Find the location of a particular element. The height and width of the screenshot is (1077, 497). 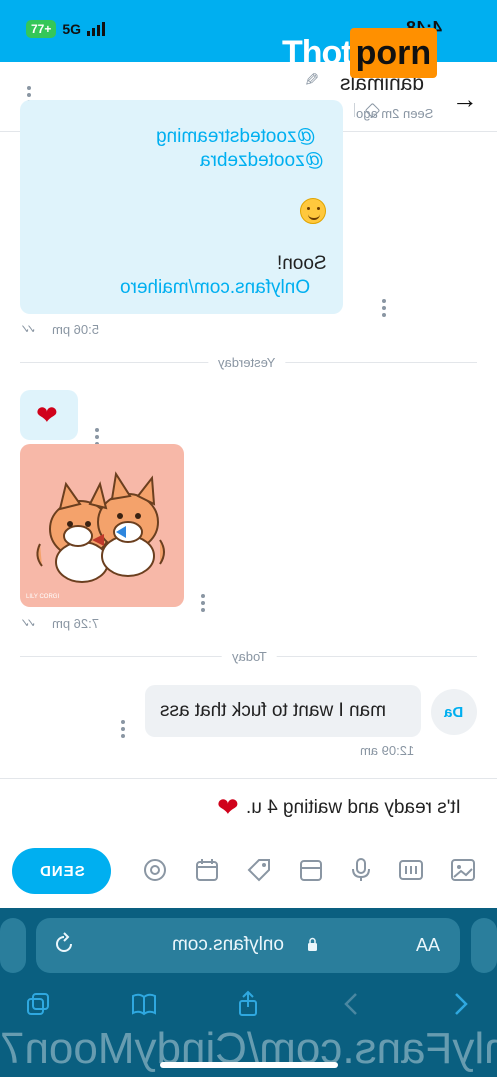

star-icon is located at coordinates (372, 110).